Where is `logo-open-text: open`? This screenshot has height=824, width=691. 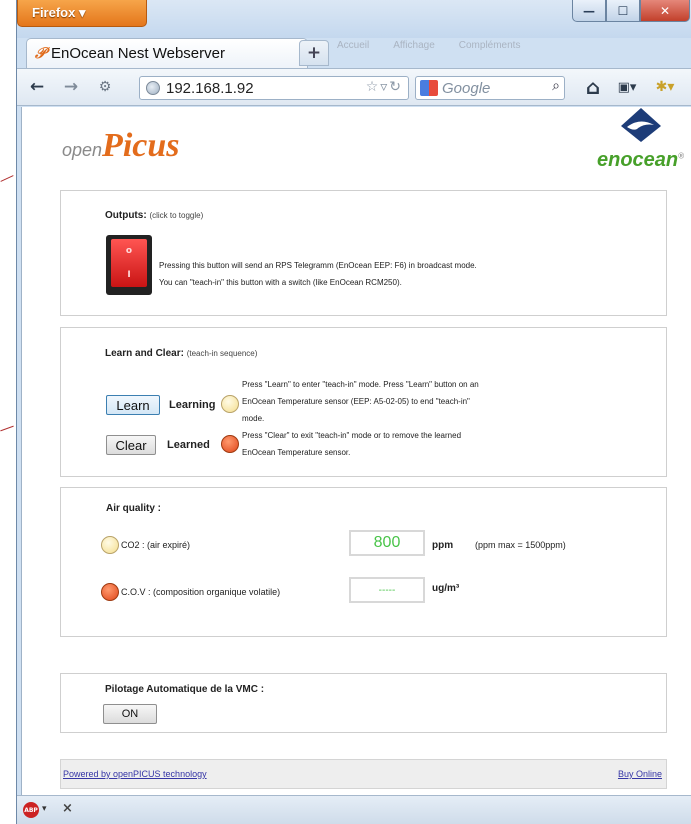 logo-open-text: open is located at coordinates (82, 150).